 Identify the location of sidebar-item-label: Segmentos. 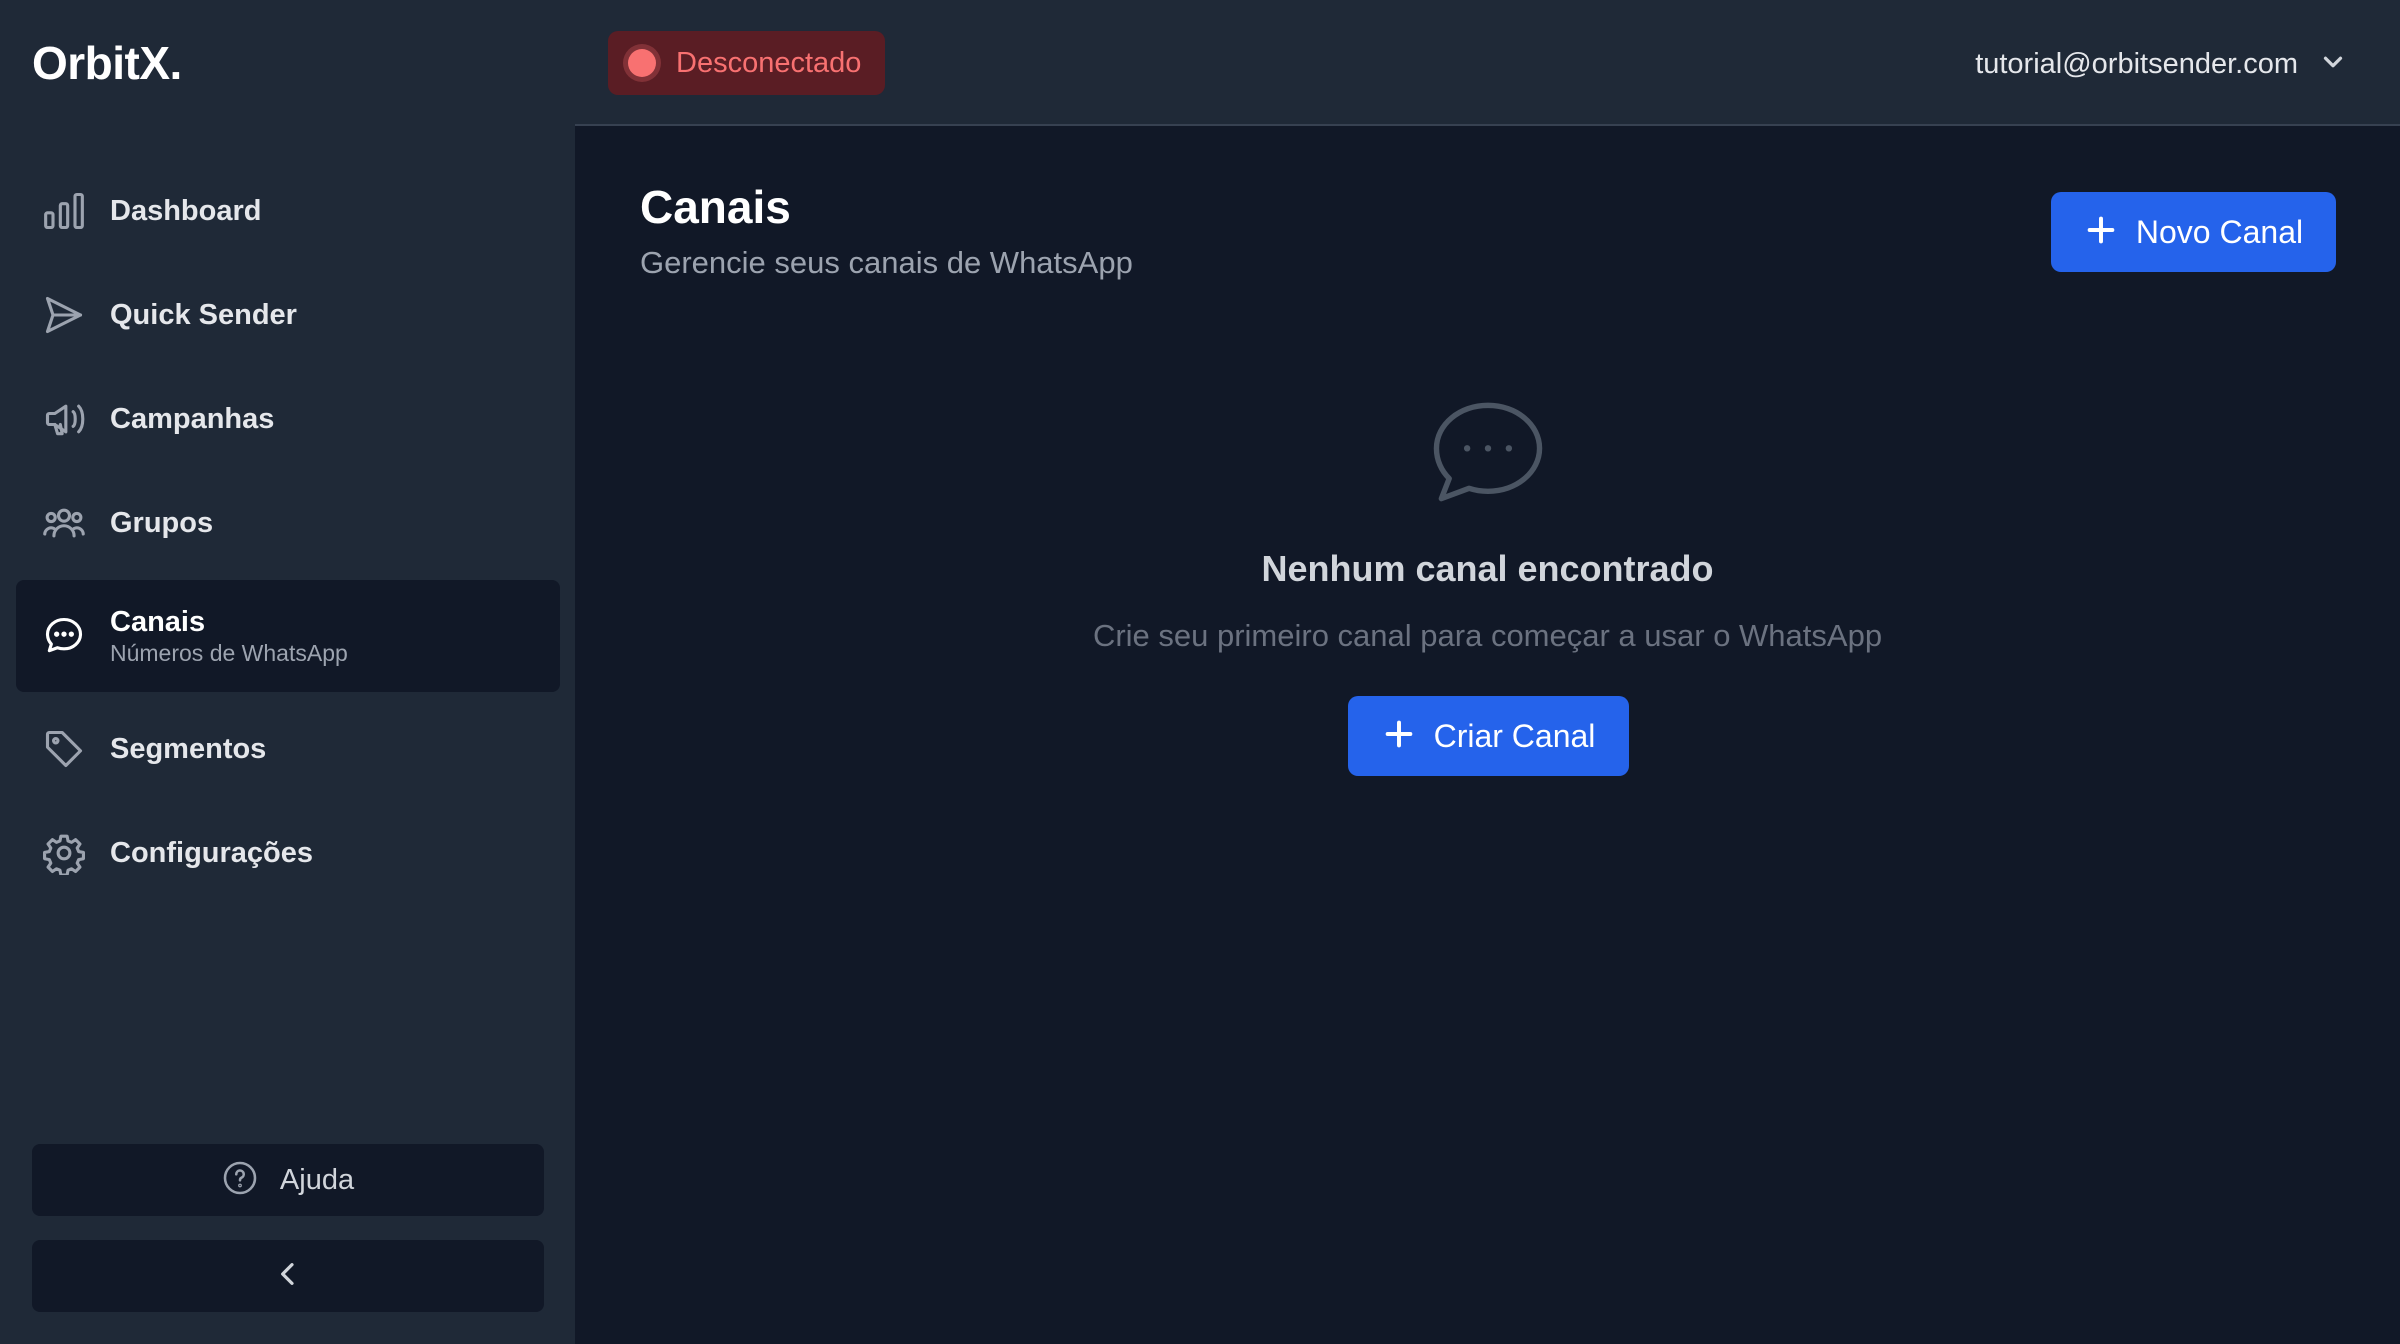
(188, 748).